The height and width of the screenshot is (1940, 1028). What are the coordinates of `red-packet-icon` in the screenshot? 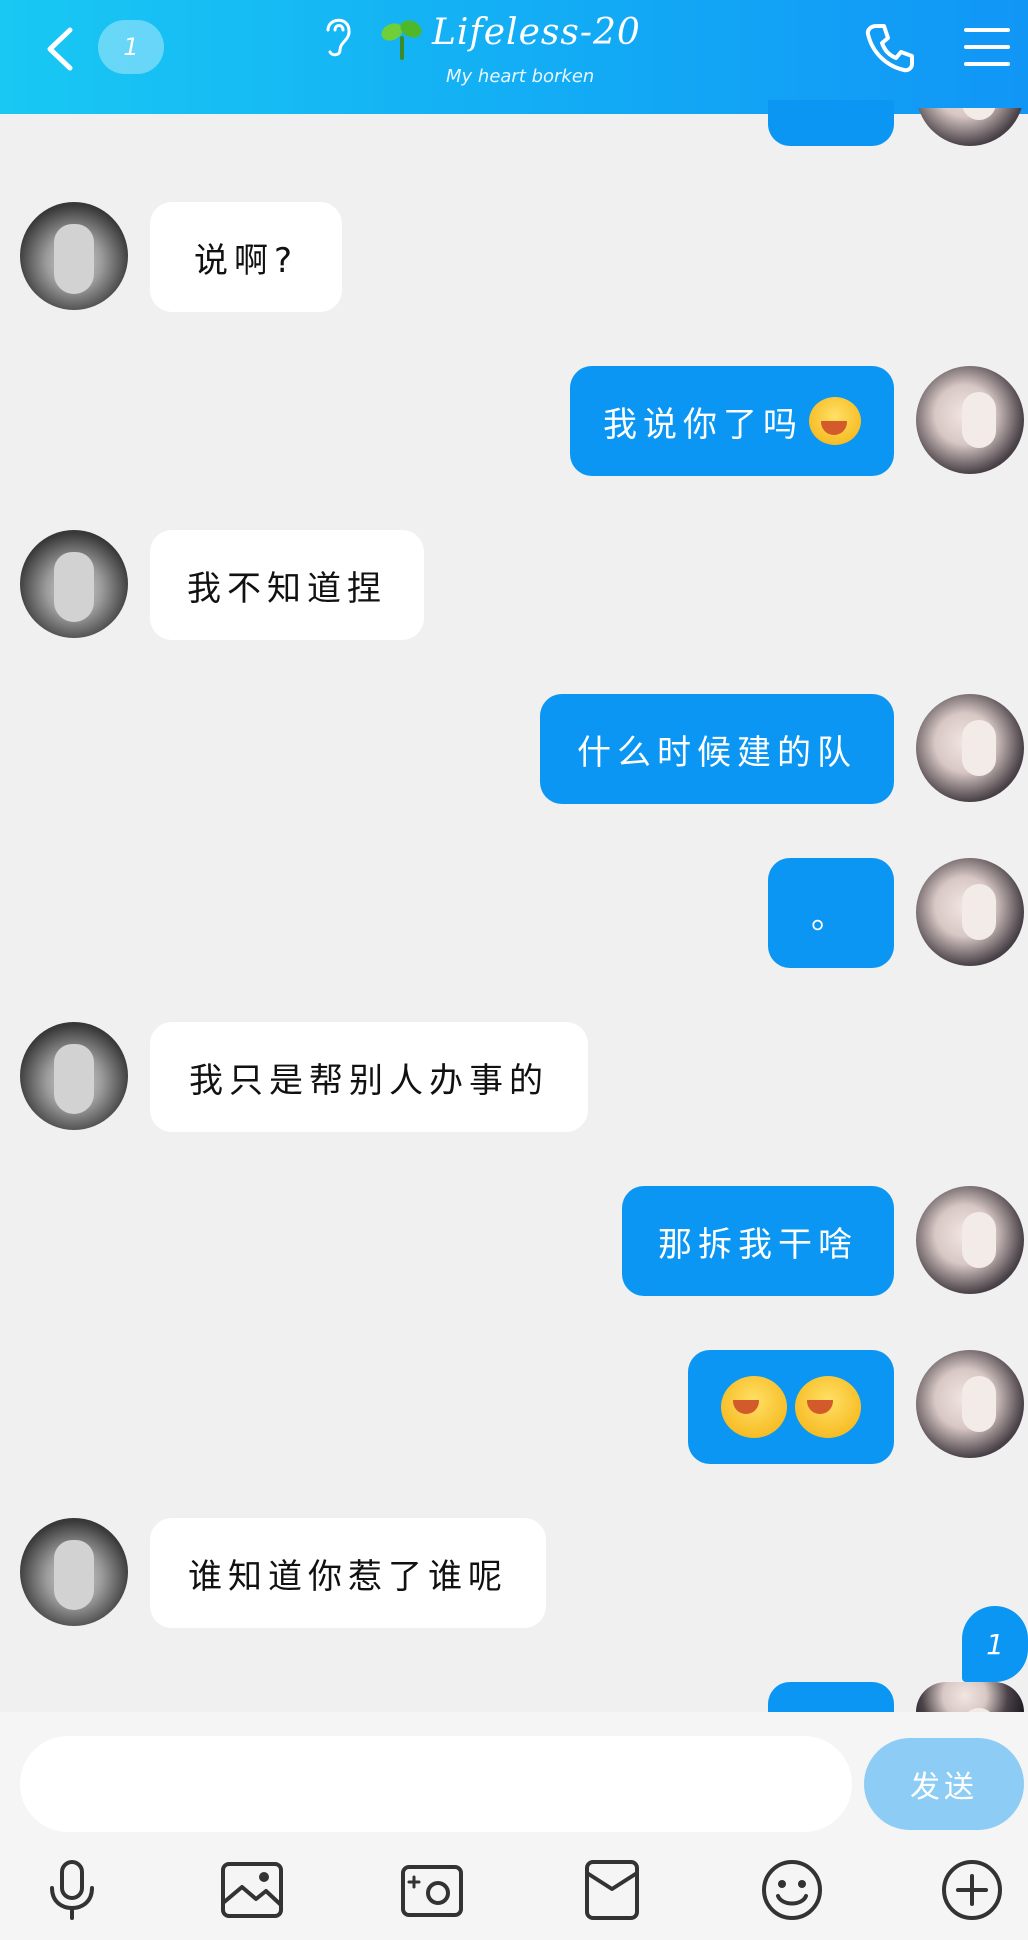 It's located at (612, 1890).